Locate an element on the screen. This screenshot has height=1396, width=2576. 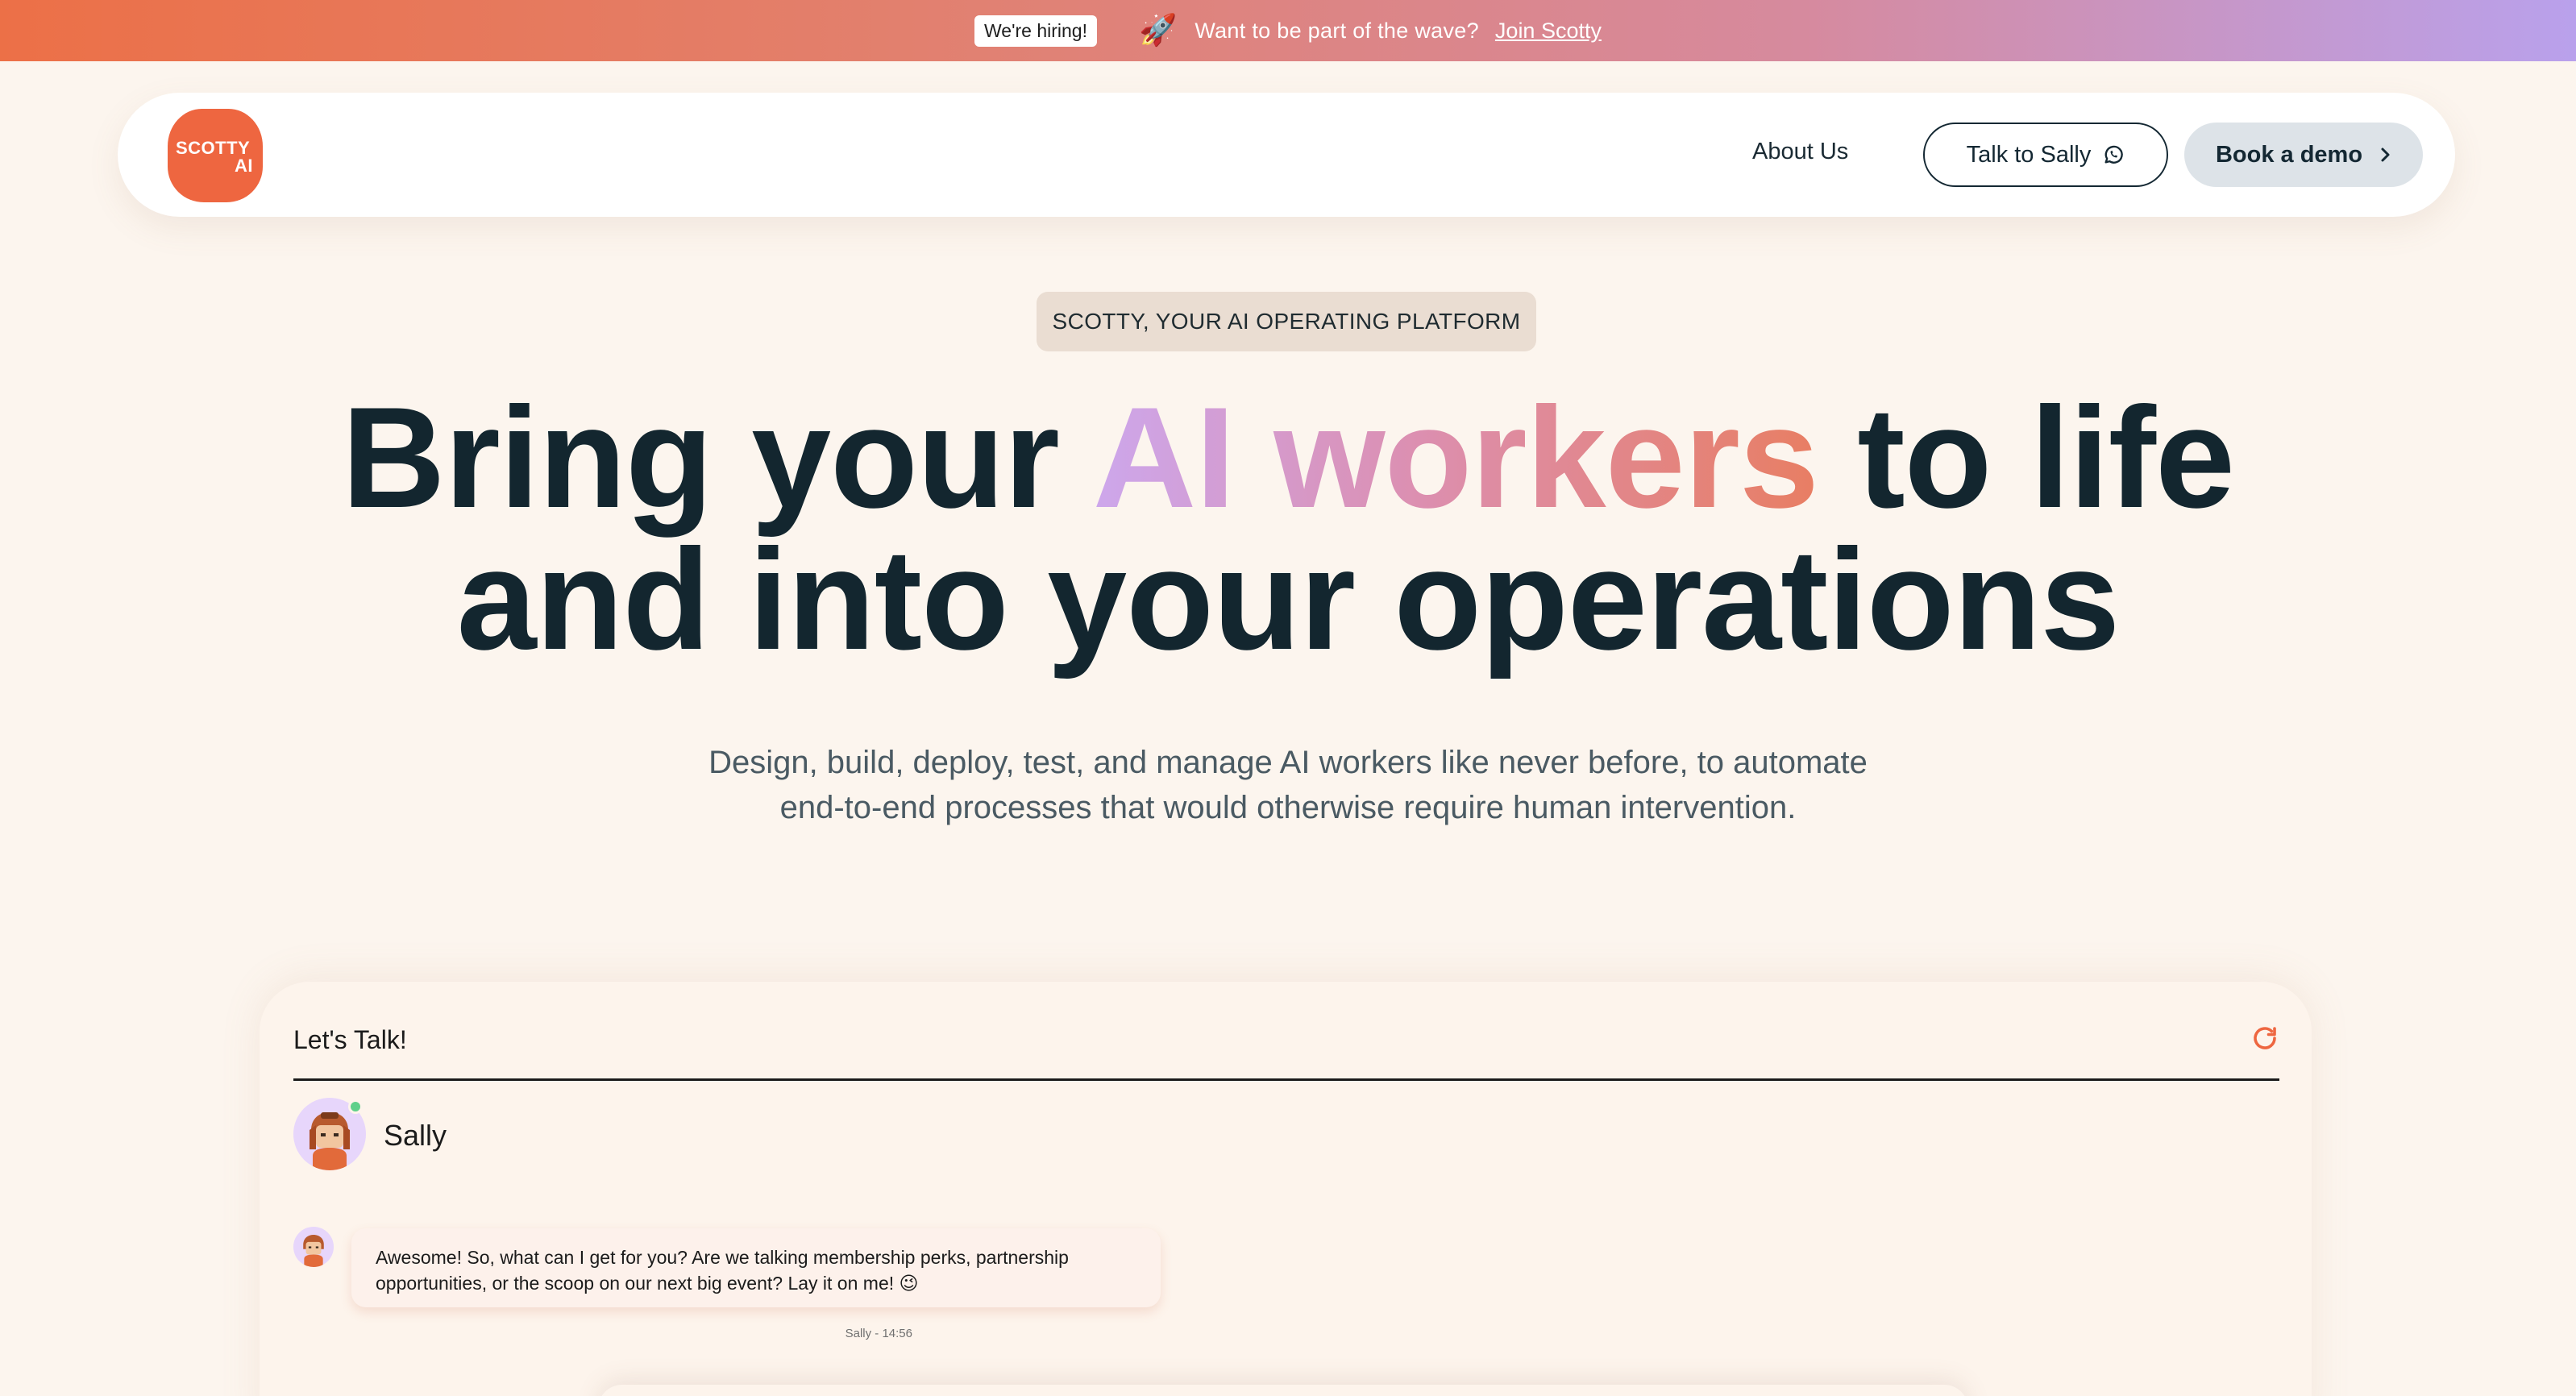
join-scotty-link: Join Scotty is located at coordinates (1548, 31).